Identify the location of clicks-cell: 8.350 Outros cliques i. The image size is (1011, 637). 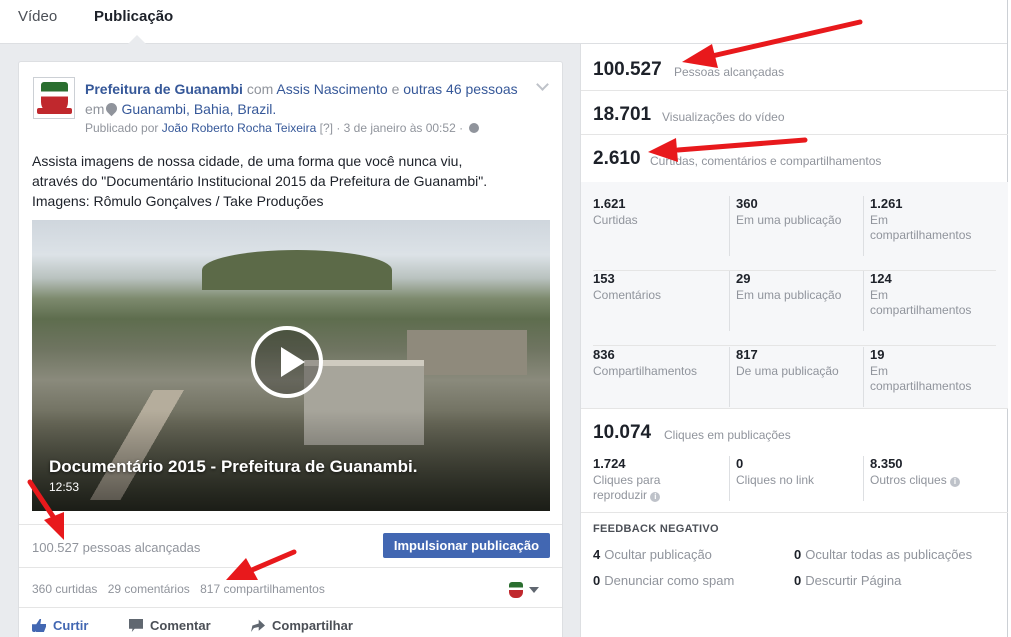
(929, 478).